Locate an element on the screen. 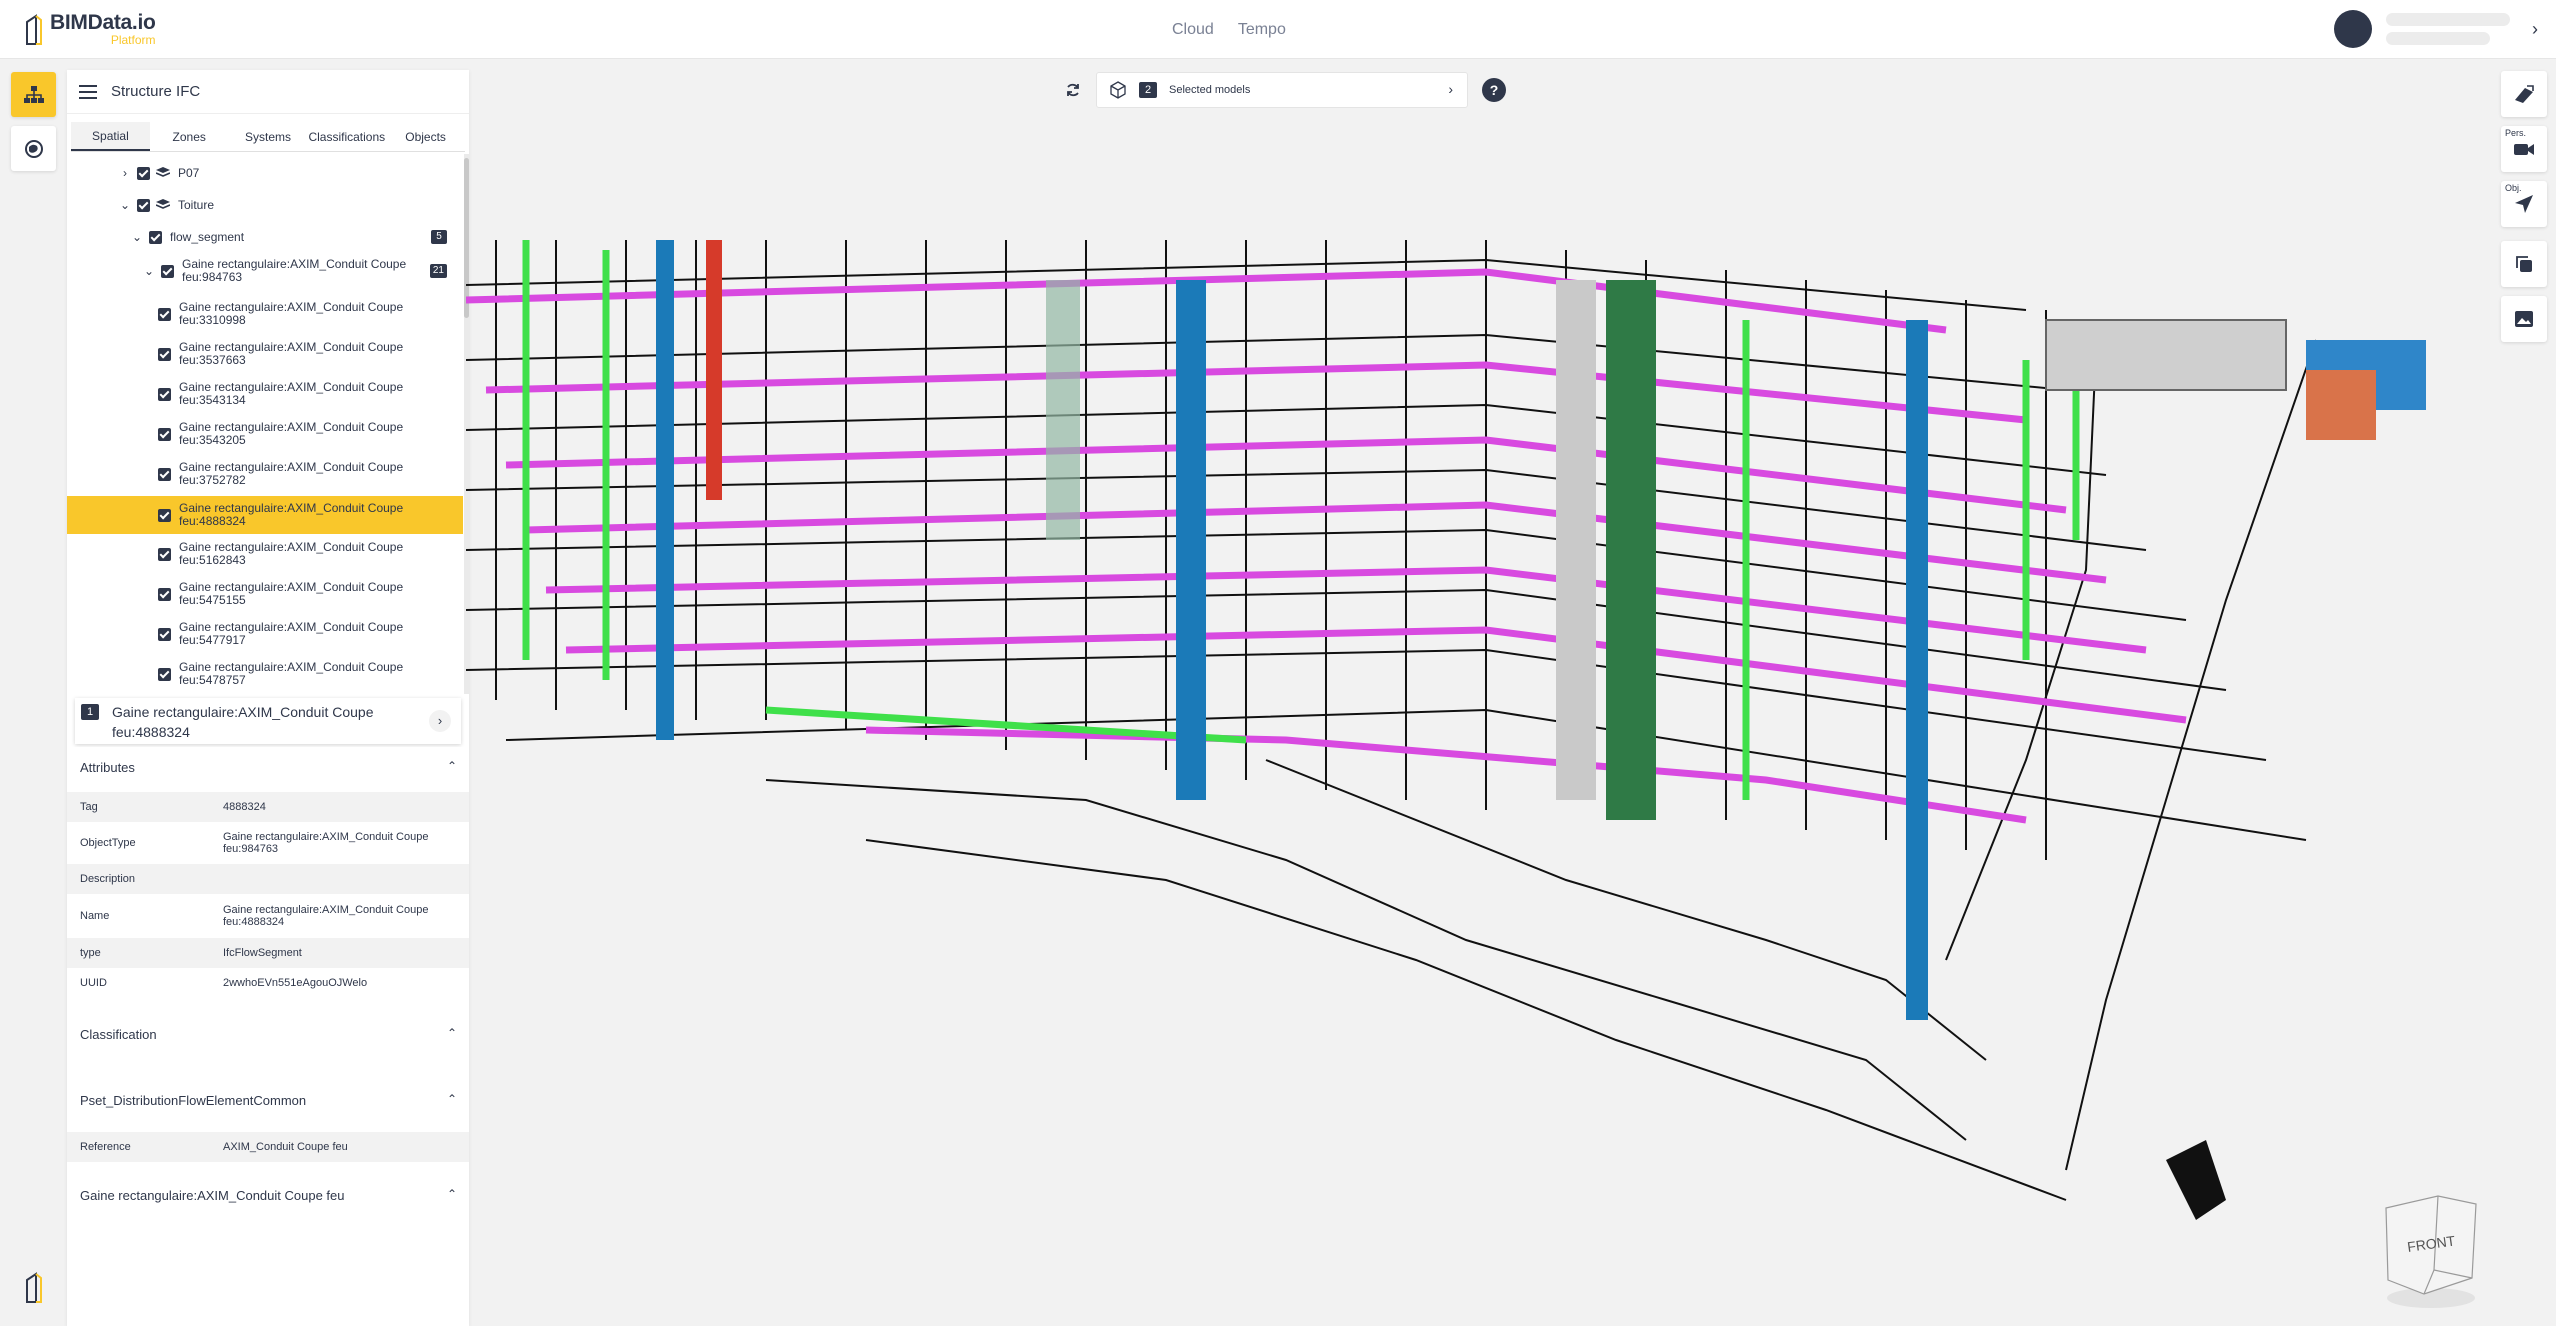  tree-node-toiture: ⌄ Toiture is located at coordinates (265, 205).